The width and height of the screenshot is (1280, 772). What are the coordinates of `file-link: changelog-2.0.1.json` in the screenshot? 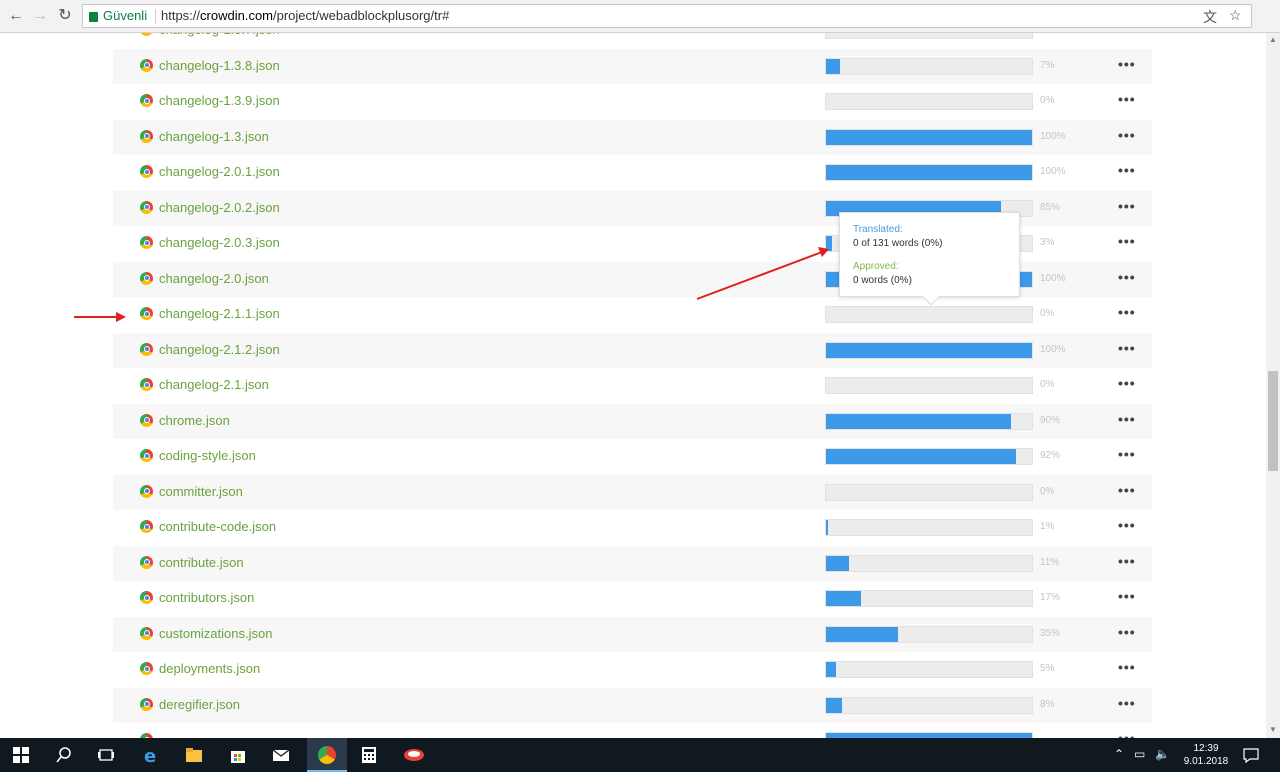 It's located at (219, 171).